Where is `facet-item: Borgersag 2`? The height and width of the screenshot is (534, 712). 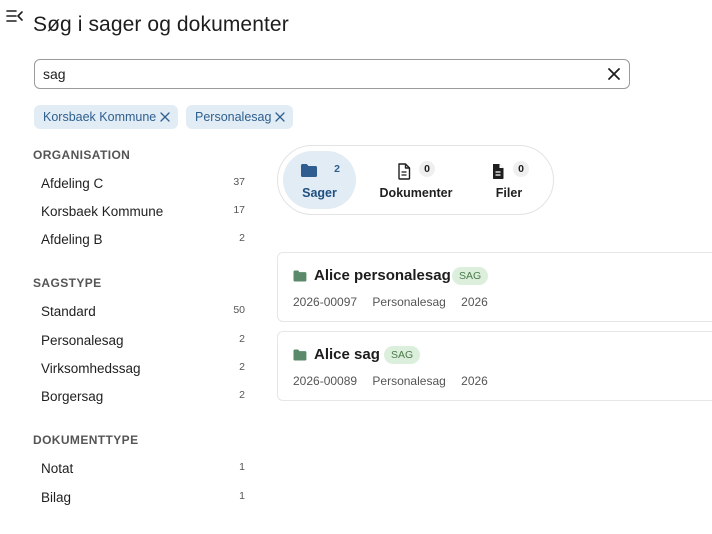 facet-item: Borgersag 2 is located at coordinates (143, 399).